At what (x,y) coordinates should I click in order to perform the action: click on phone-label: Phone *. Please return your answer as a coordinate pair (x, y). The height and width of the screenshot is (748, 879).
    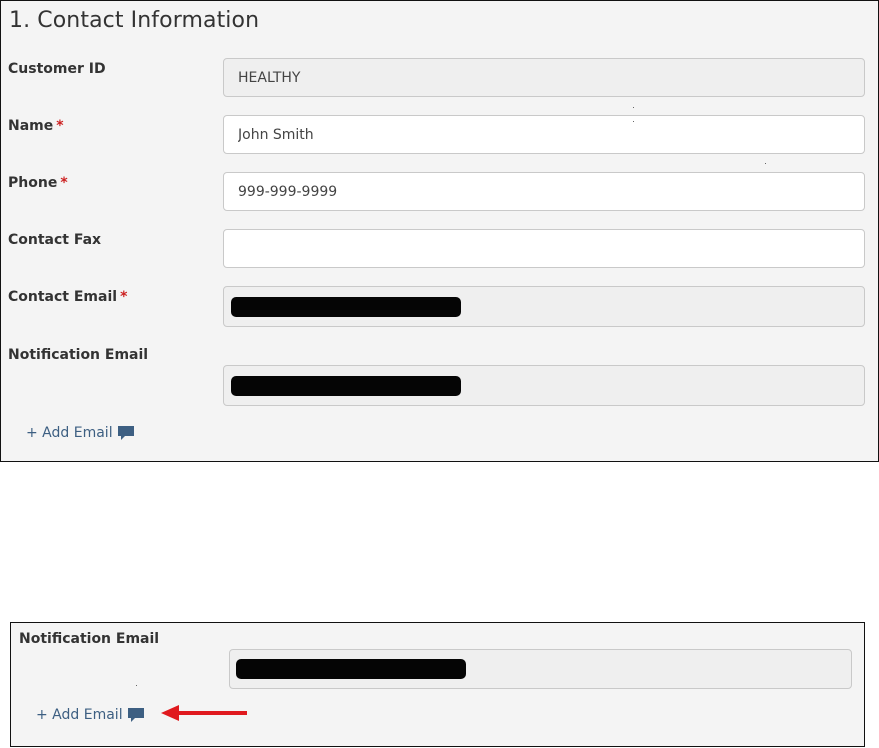
    Looking at the image, I should click on (38, 183).